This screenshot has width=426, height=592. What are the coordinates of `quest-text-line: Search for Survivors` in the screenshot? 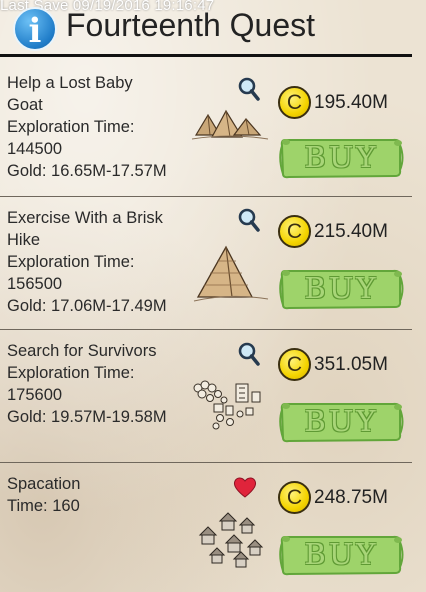 It's located at (82, 351).